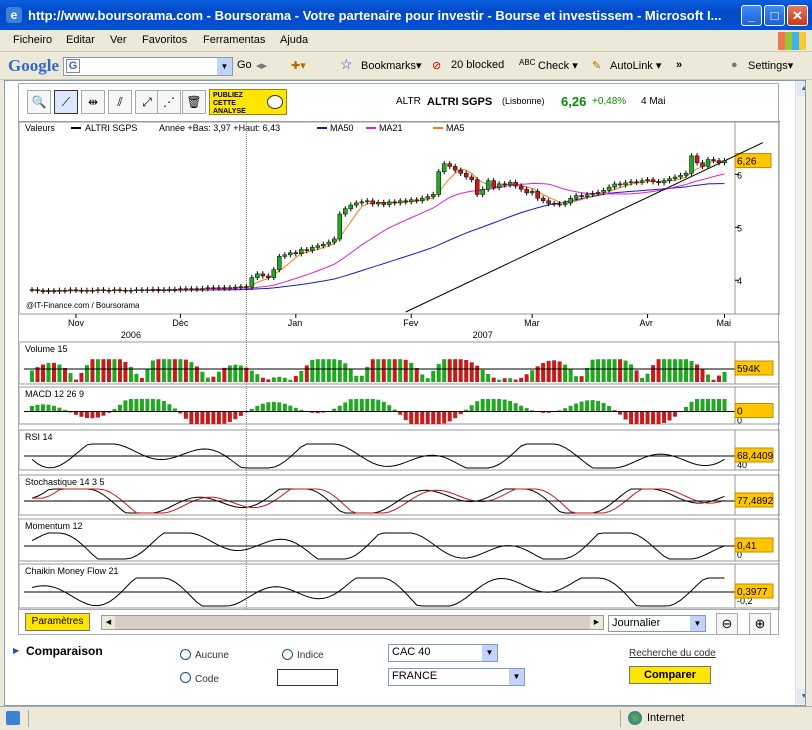 The height and width of the screenshot is (730, 812). What do you see at coordinates (558, 65) in the screenshot?
I see `check-button: Check ▾` at bounding box center [558, 65].